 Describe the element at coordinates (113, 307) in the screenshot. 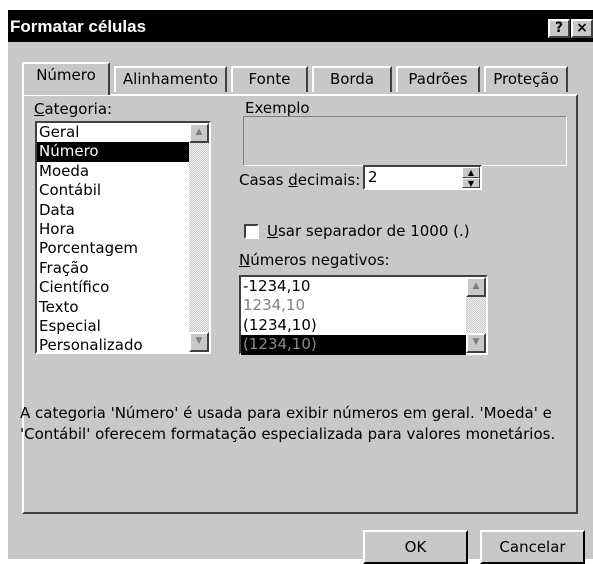

I see `category-item: Texto` at that location.